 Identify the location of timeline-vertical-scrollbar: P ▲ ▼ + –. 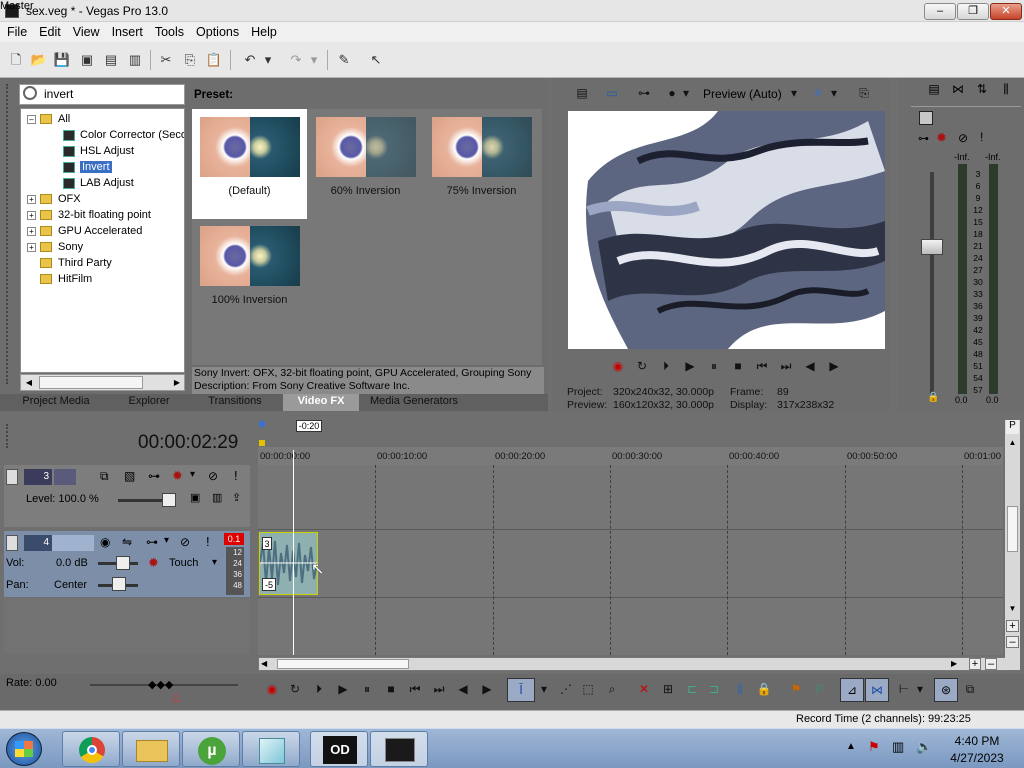
(1012, 545).